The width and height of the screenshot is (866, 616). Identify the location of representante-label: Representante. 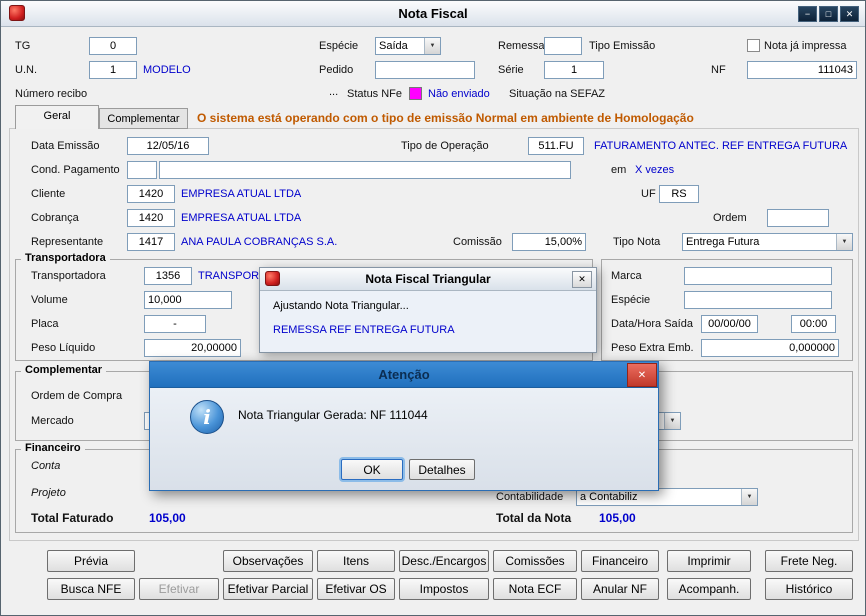
(67, 242).